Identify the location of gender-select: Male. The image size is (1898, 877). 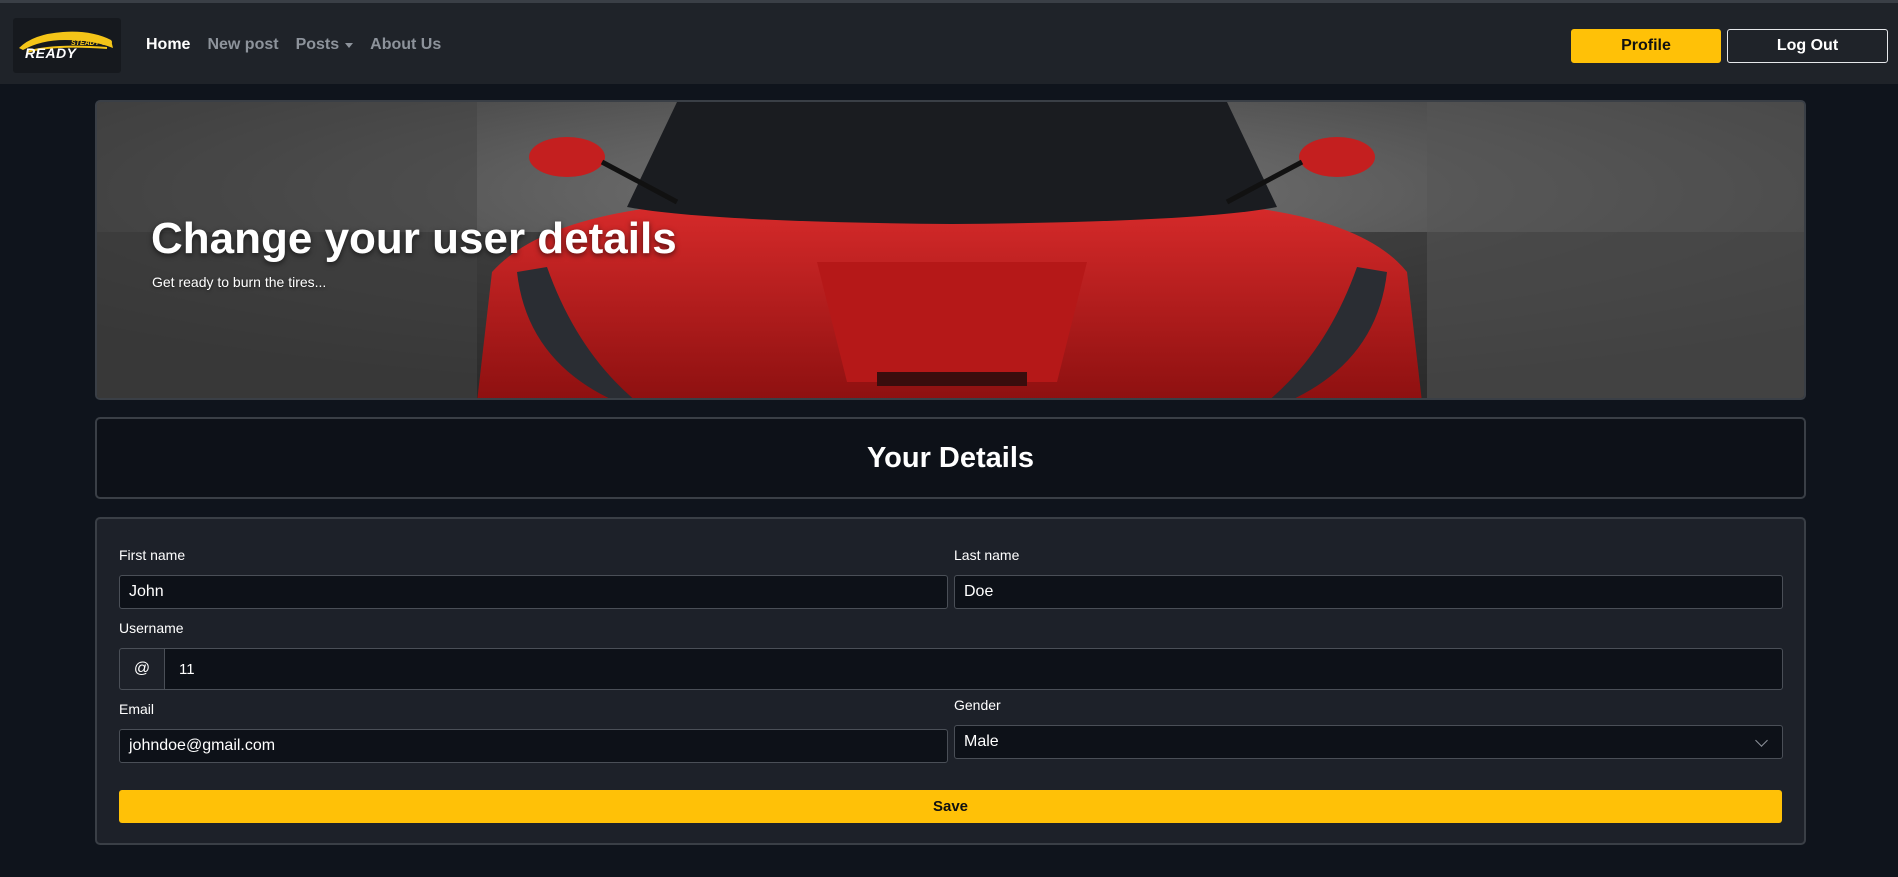
(1368, 742).